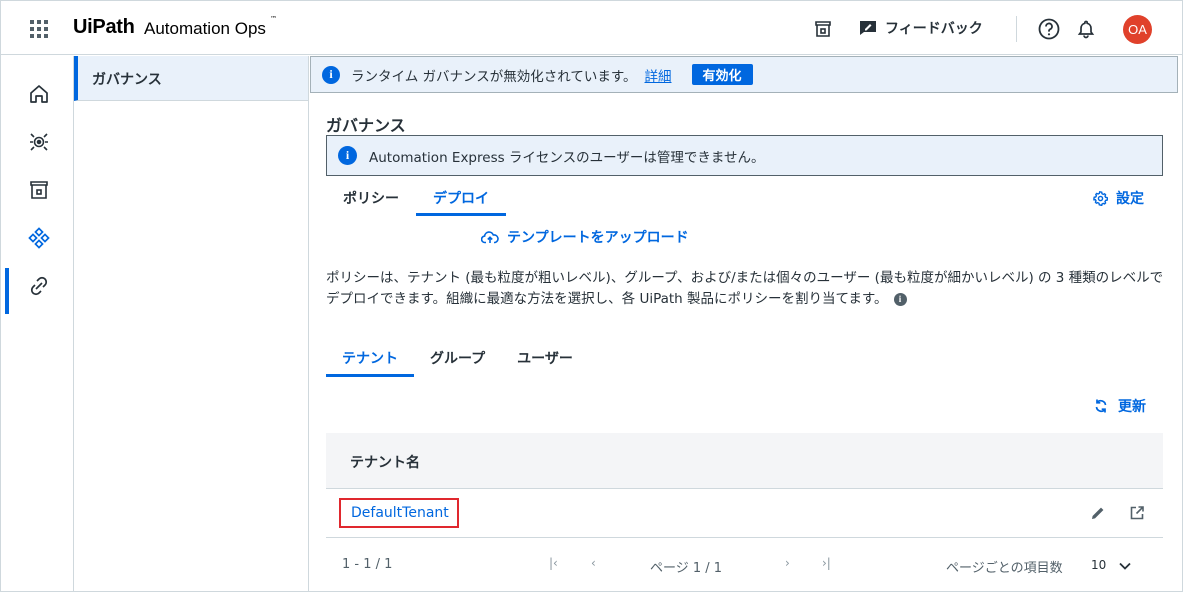 The image size is (1183, 592). Describe the element at coordinates (39, 29) in the screenshot. I see `apps-grid-icon` at that location.